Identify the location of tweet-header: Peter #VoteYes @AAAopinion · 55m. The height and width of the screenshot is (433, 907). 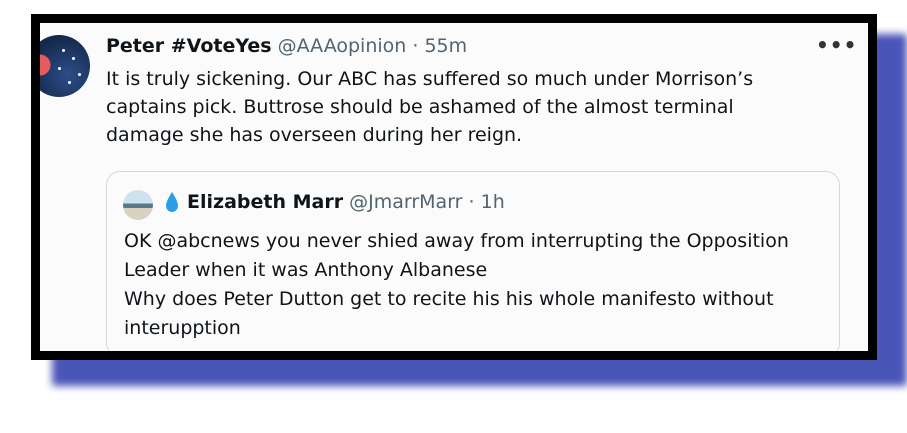
(286, 46).